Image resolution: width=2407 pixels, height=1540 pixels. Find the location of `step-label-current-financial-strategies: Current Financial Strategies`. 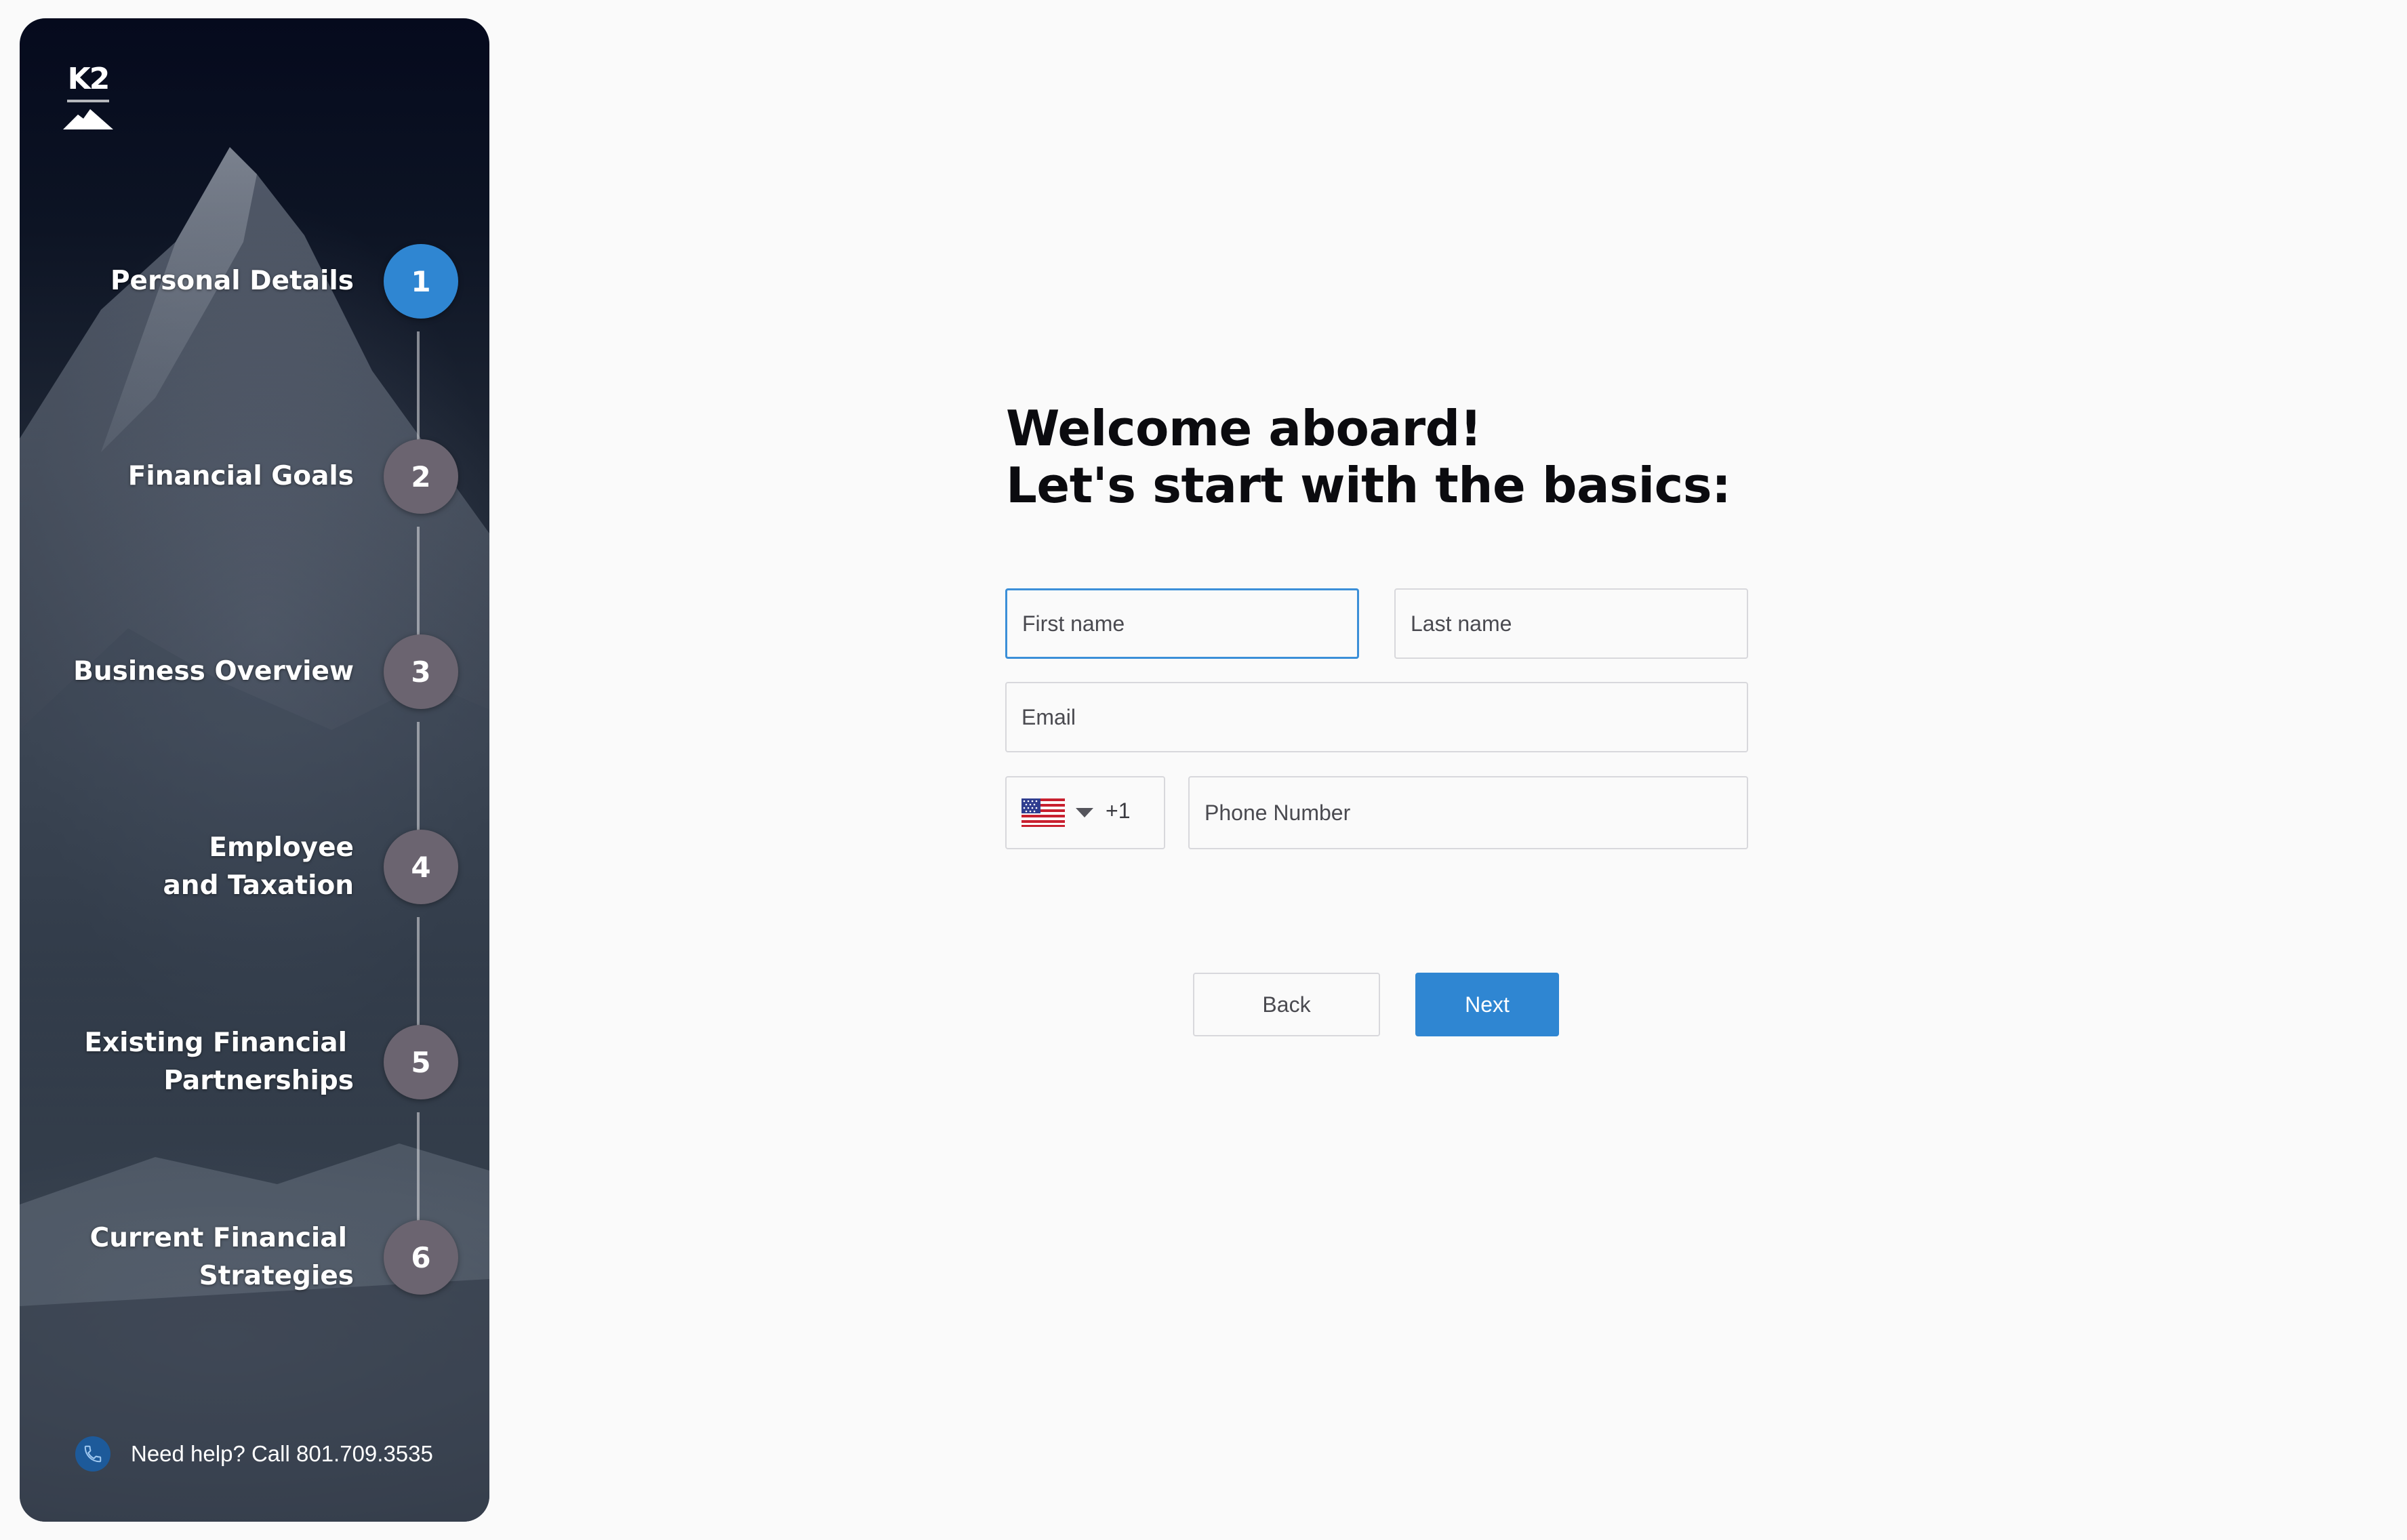

step-label-current-financial-strategies: Current Financial Strategies is located at coordinates (188, 1257).